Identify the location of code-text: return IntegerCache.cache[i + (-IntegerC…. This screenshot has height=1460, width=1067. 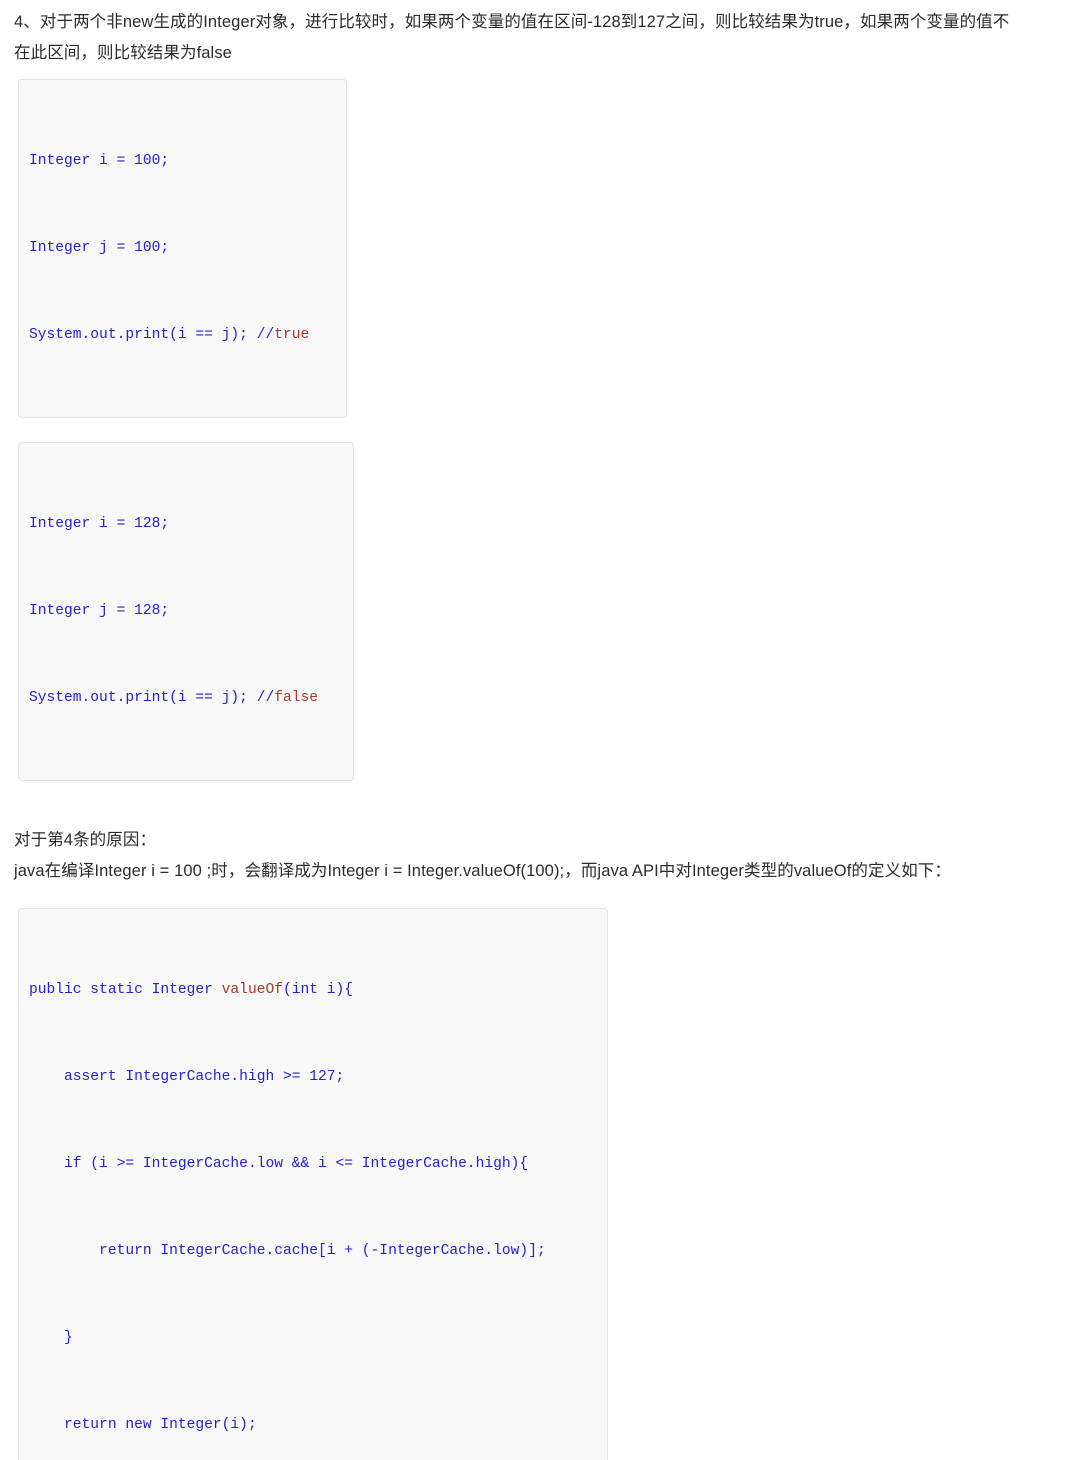
(287, 1251).